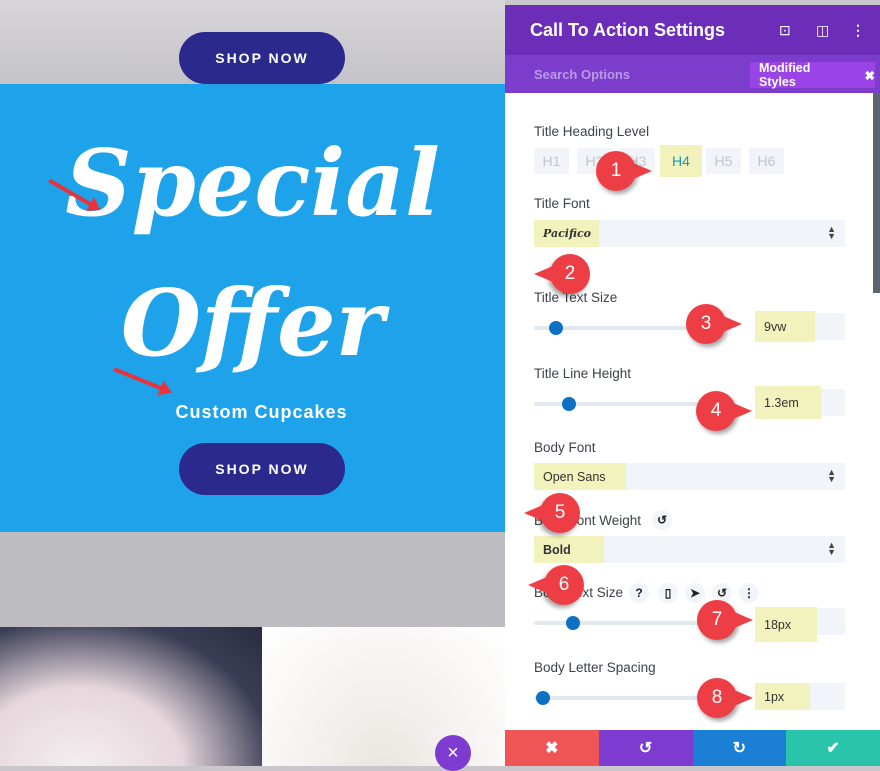 This screenshot has height=771, width=880. Describe the element at coordinates (785, 326) in the screenshot. I see `title-text-size-value: 9vw` at that location.